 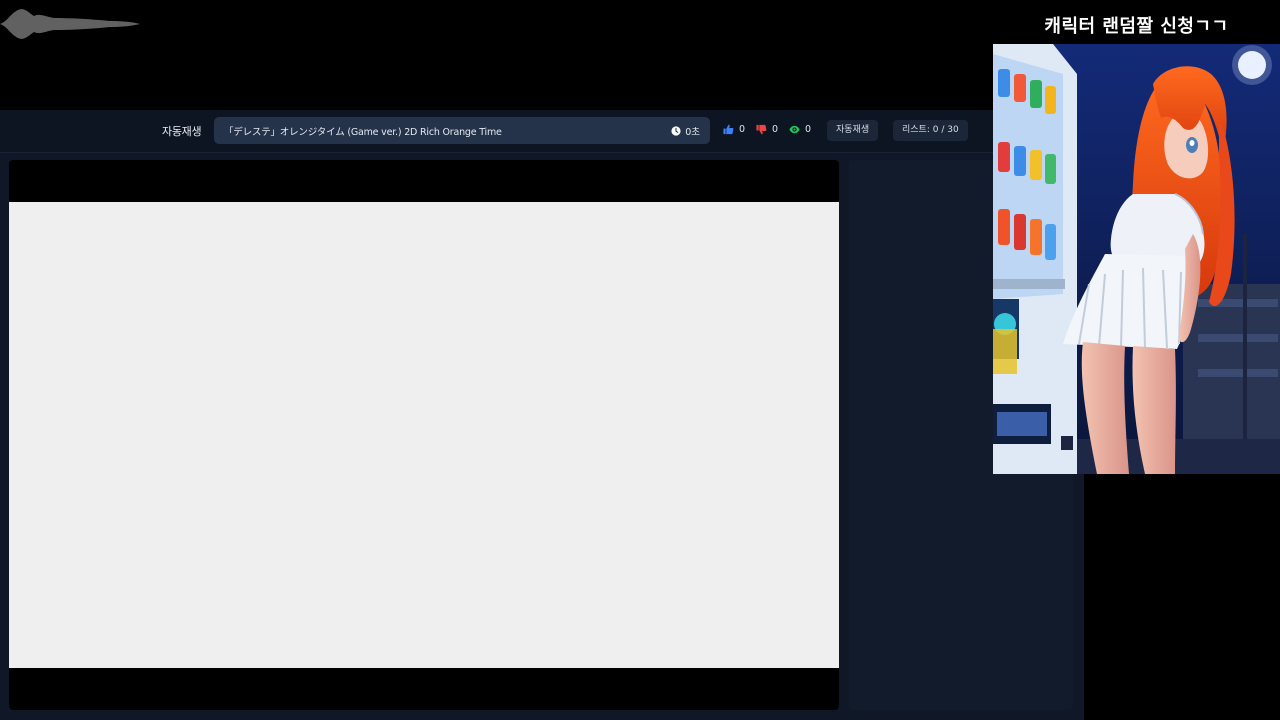 What do you see at coordinates (70, 24) in the screenshot?
I see `waveform-logo` at bounding box center [70, 24].